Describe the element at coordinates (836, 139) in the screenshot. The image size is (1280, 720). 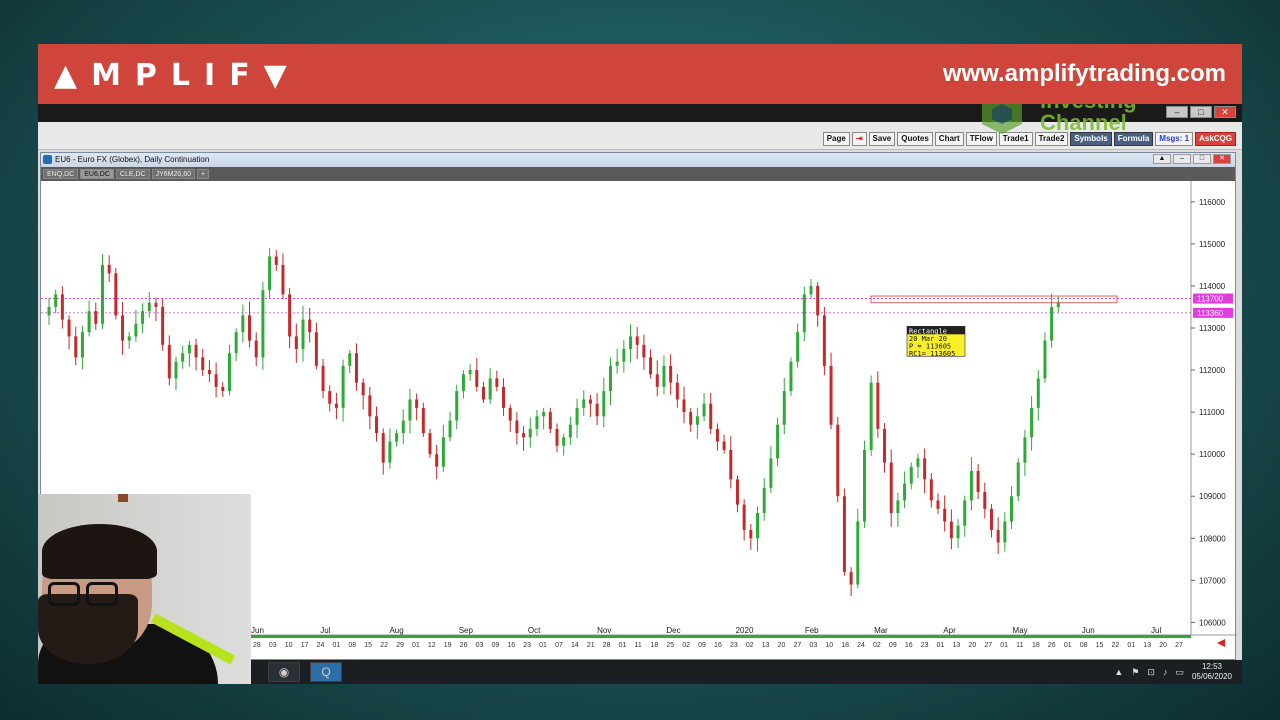
I see `toolbar-page-button: Page` at that location.